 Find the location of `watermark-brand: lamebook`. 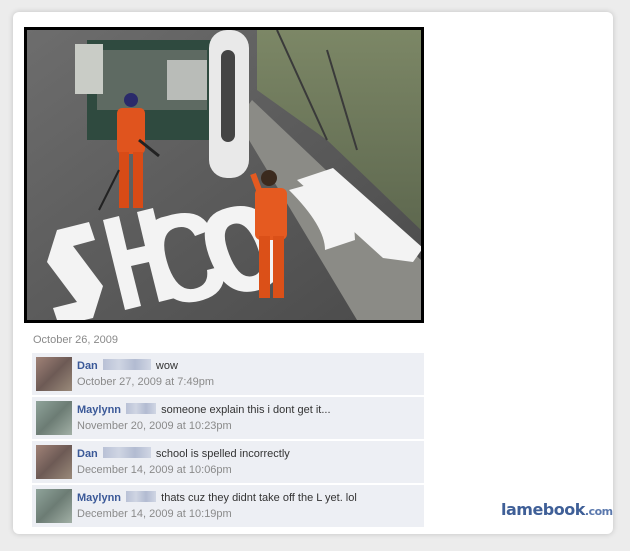

watermark-brand: lamebook is located at coordinates (543, 509).